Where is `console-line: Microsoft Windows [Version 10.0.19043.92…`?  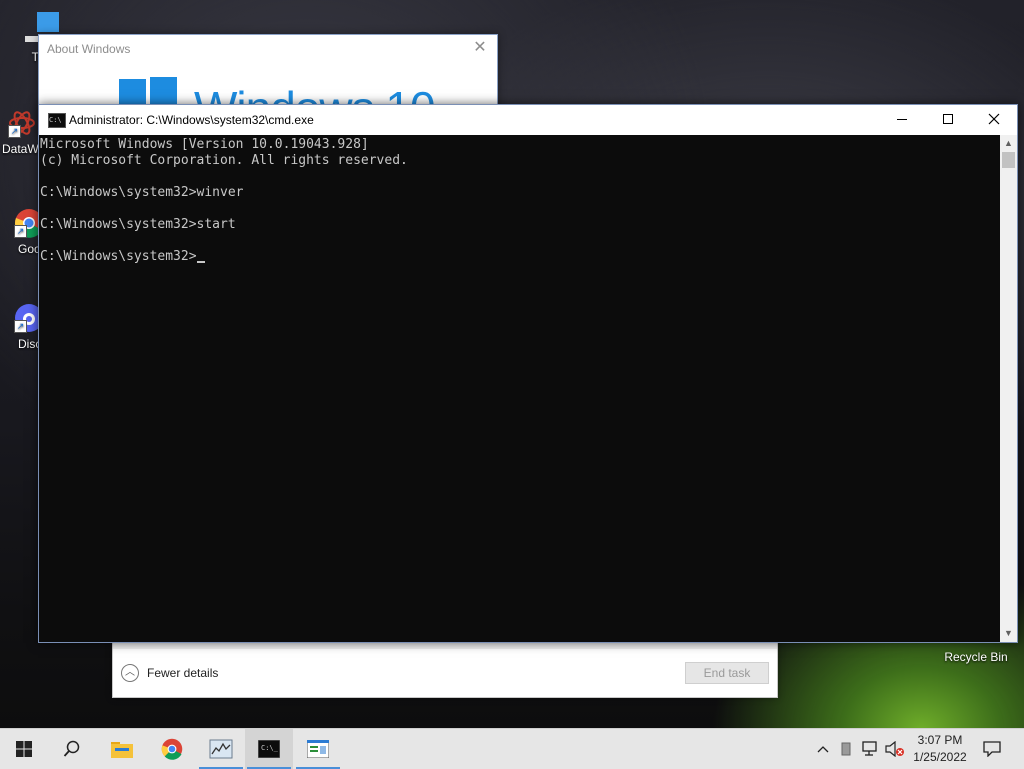 console-line: Microsoft Windows [Version 10.0.19043.92… is located at coordinates (204, 144).